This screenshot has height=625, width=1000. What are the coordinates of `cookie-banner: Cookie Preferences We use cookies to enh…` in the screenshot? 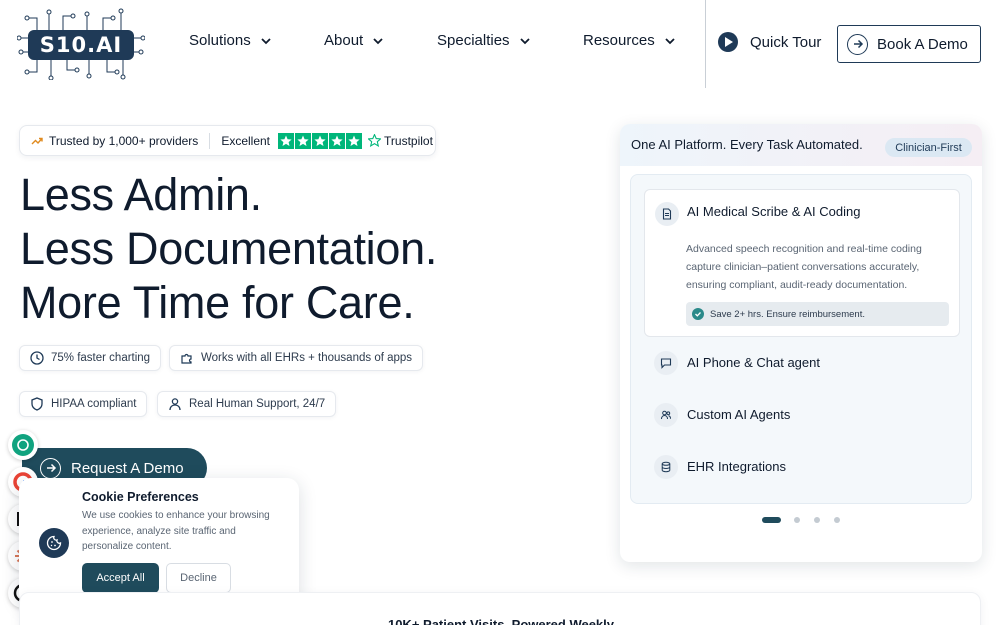 It's located at (159, 541).